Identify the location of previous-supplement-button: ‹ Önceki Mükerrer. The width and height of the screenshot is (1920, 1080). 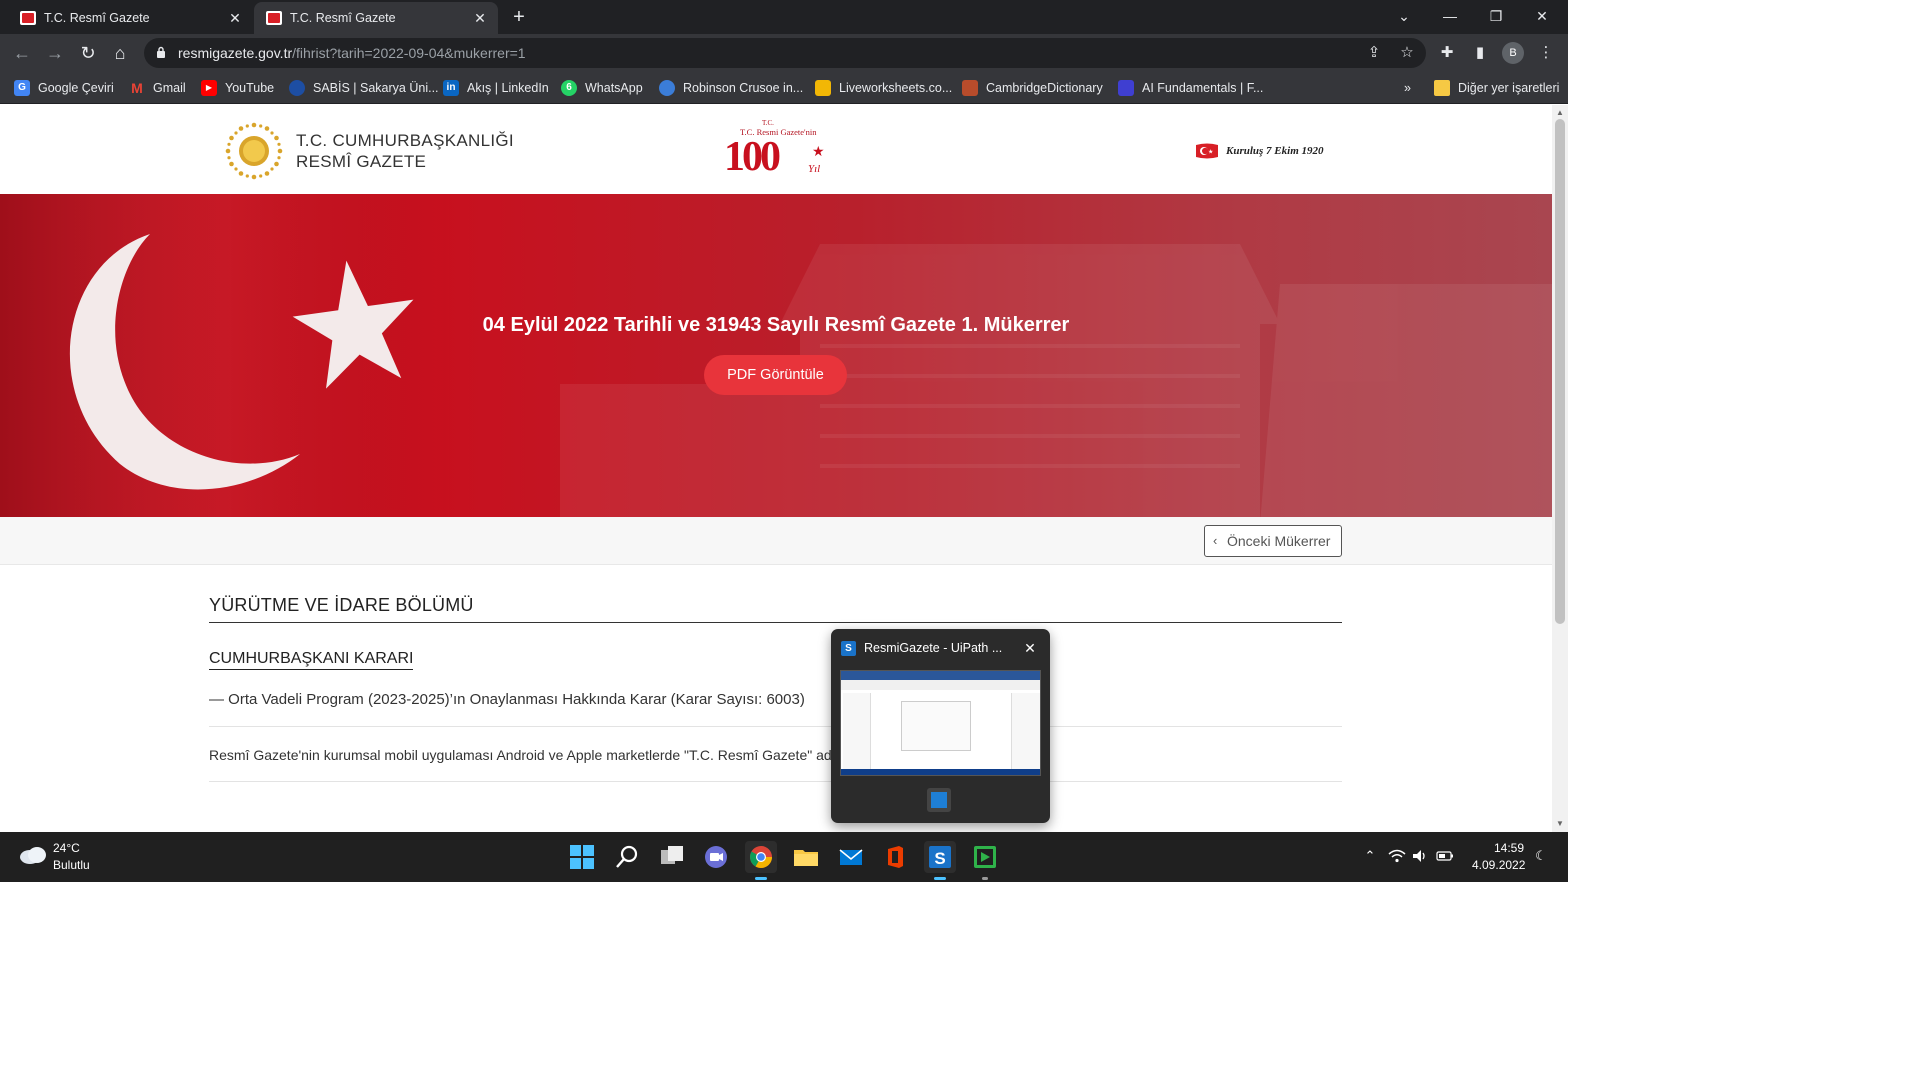
(1273, 541).